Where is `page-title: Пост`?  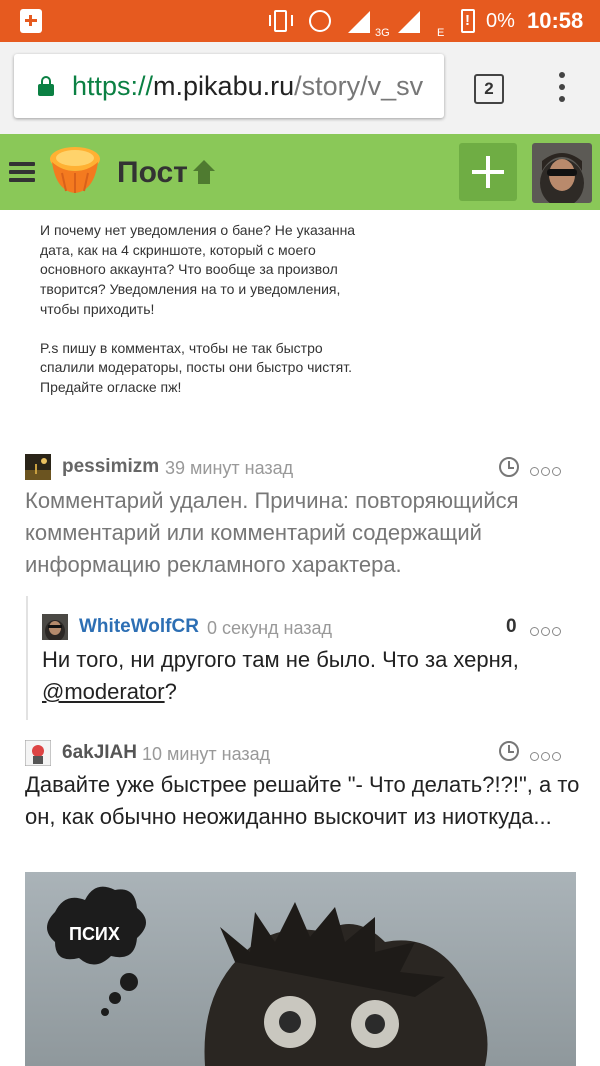 page-title: Пост is located at coordinates (152, 172).